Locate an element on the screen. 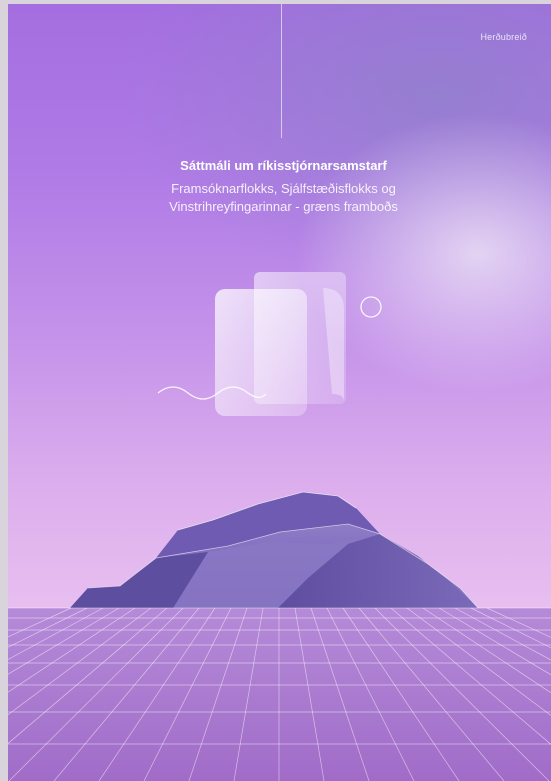 This screenshot has height=781, width=551. document-pages-icon is located at coordinates (280, 344).